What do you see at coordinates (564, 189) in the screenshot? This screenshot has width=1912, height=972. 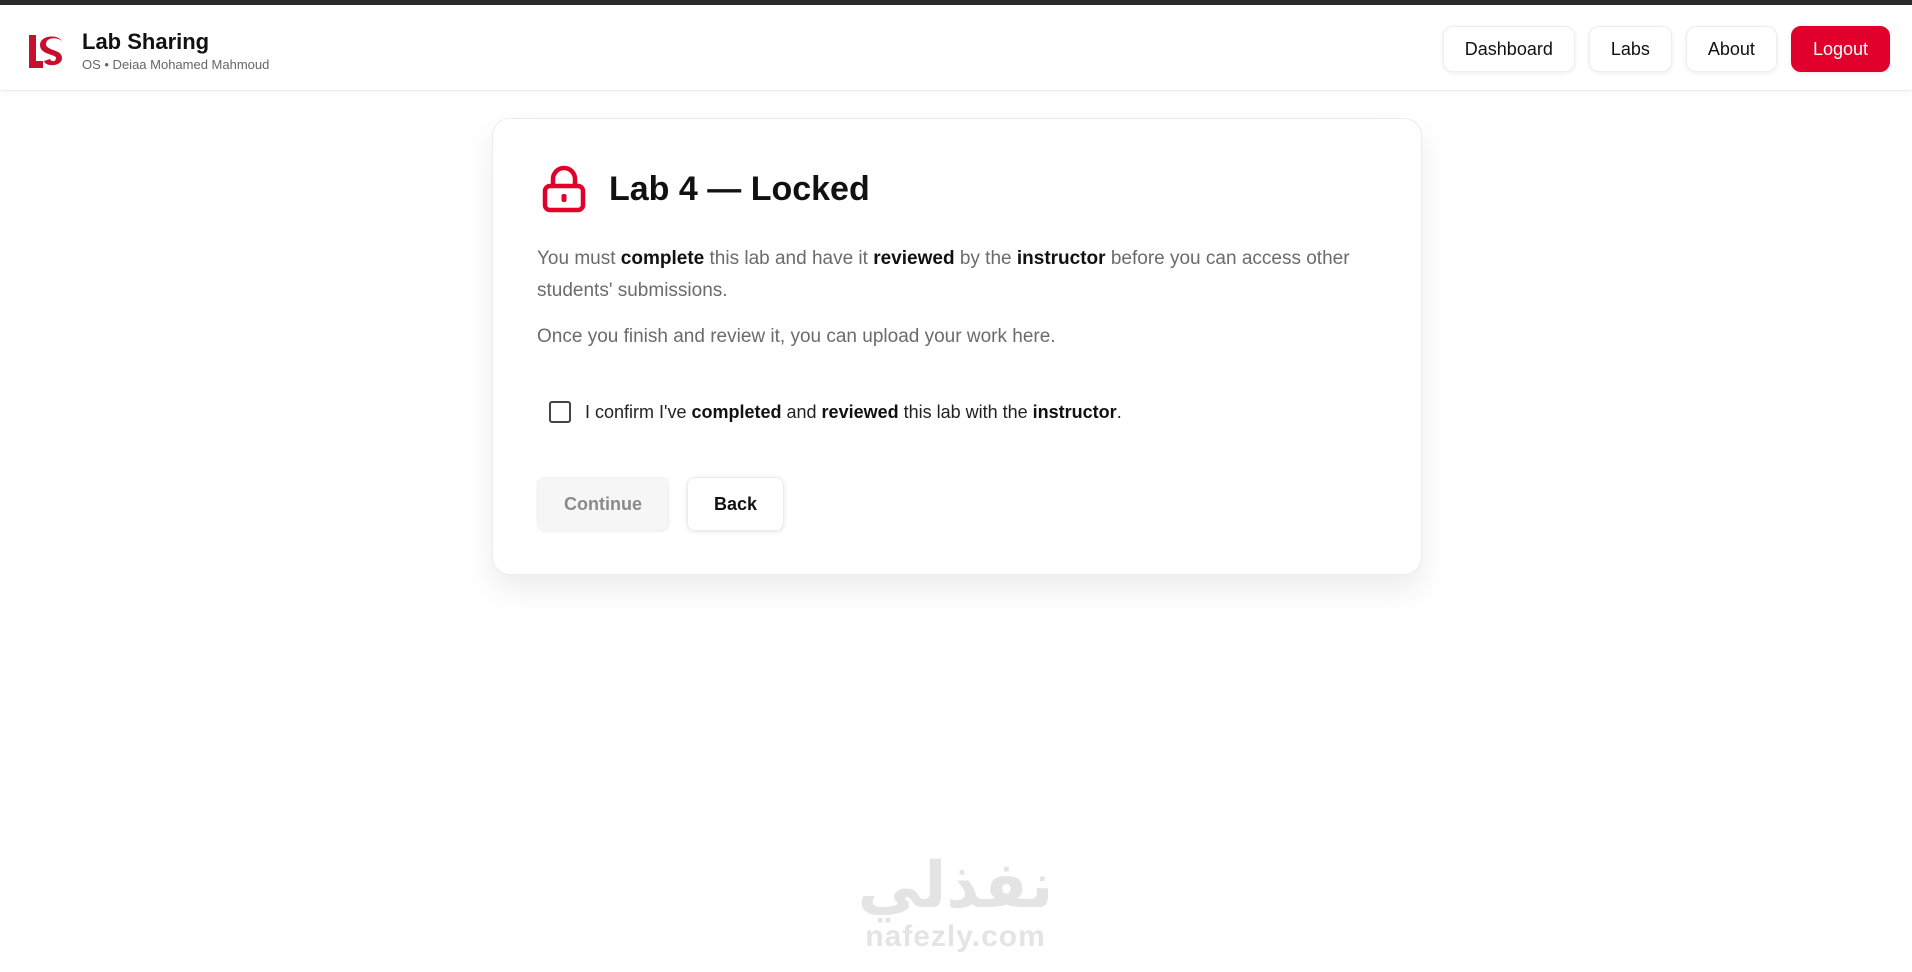 I see `lock-icon` at bounding box center [564, 189].